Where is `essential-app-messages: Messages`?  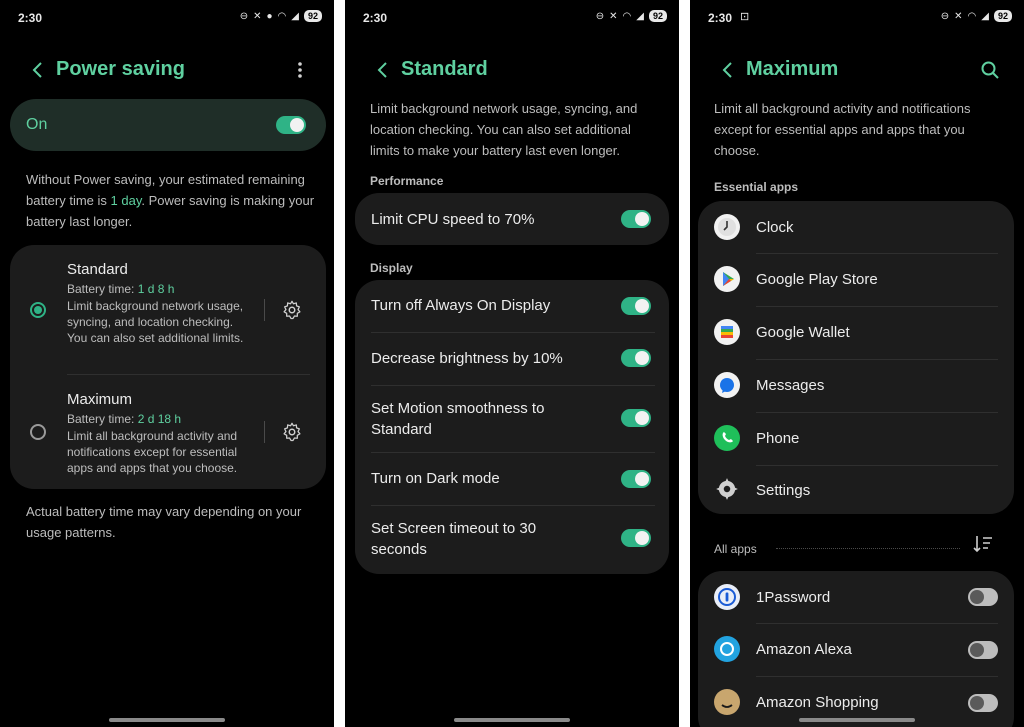 essential-app-messages: Messages is located at coordinates (856, 386).